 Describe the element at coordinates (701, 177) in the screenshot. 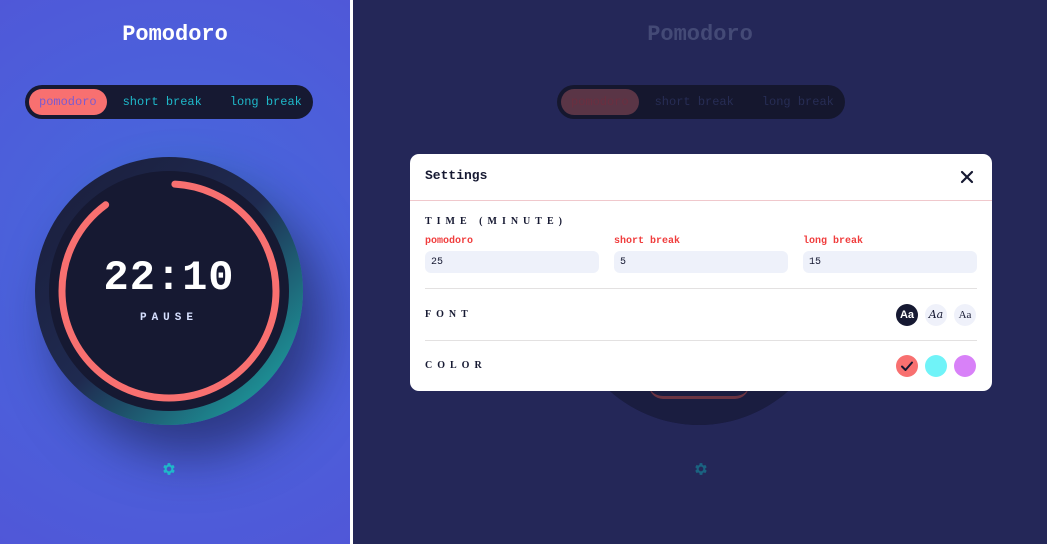

I see `modal-header: Settings` at that location.